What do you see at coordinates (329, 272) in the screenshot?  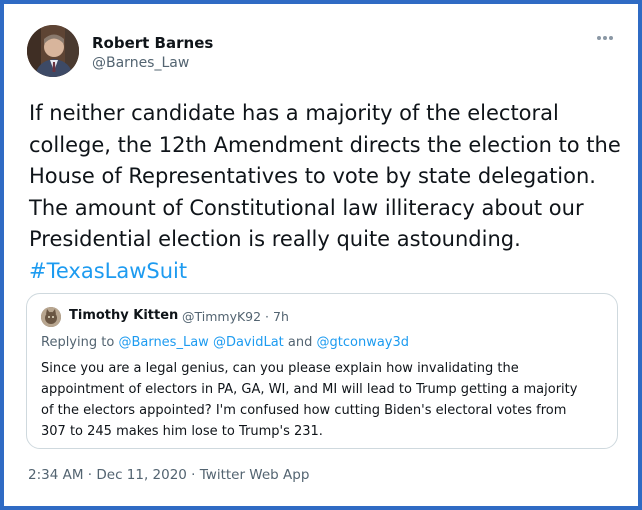 I see `hashtag-link: #TexasLawSuit` at bounding box center [329, 272].